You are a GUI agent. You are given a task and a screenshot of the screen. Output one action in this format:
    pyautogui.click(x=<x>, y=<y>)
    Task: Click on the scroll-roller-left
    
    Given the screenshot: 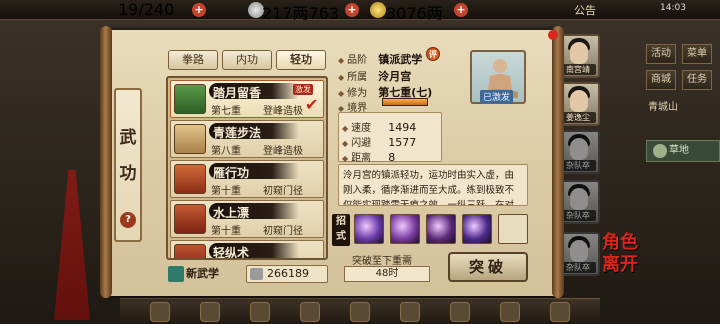 What is the action you would take?
    pyautogui.click(x=106, y=162)
    